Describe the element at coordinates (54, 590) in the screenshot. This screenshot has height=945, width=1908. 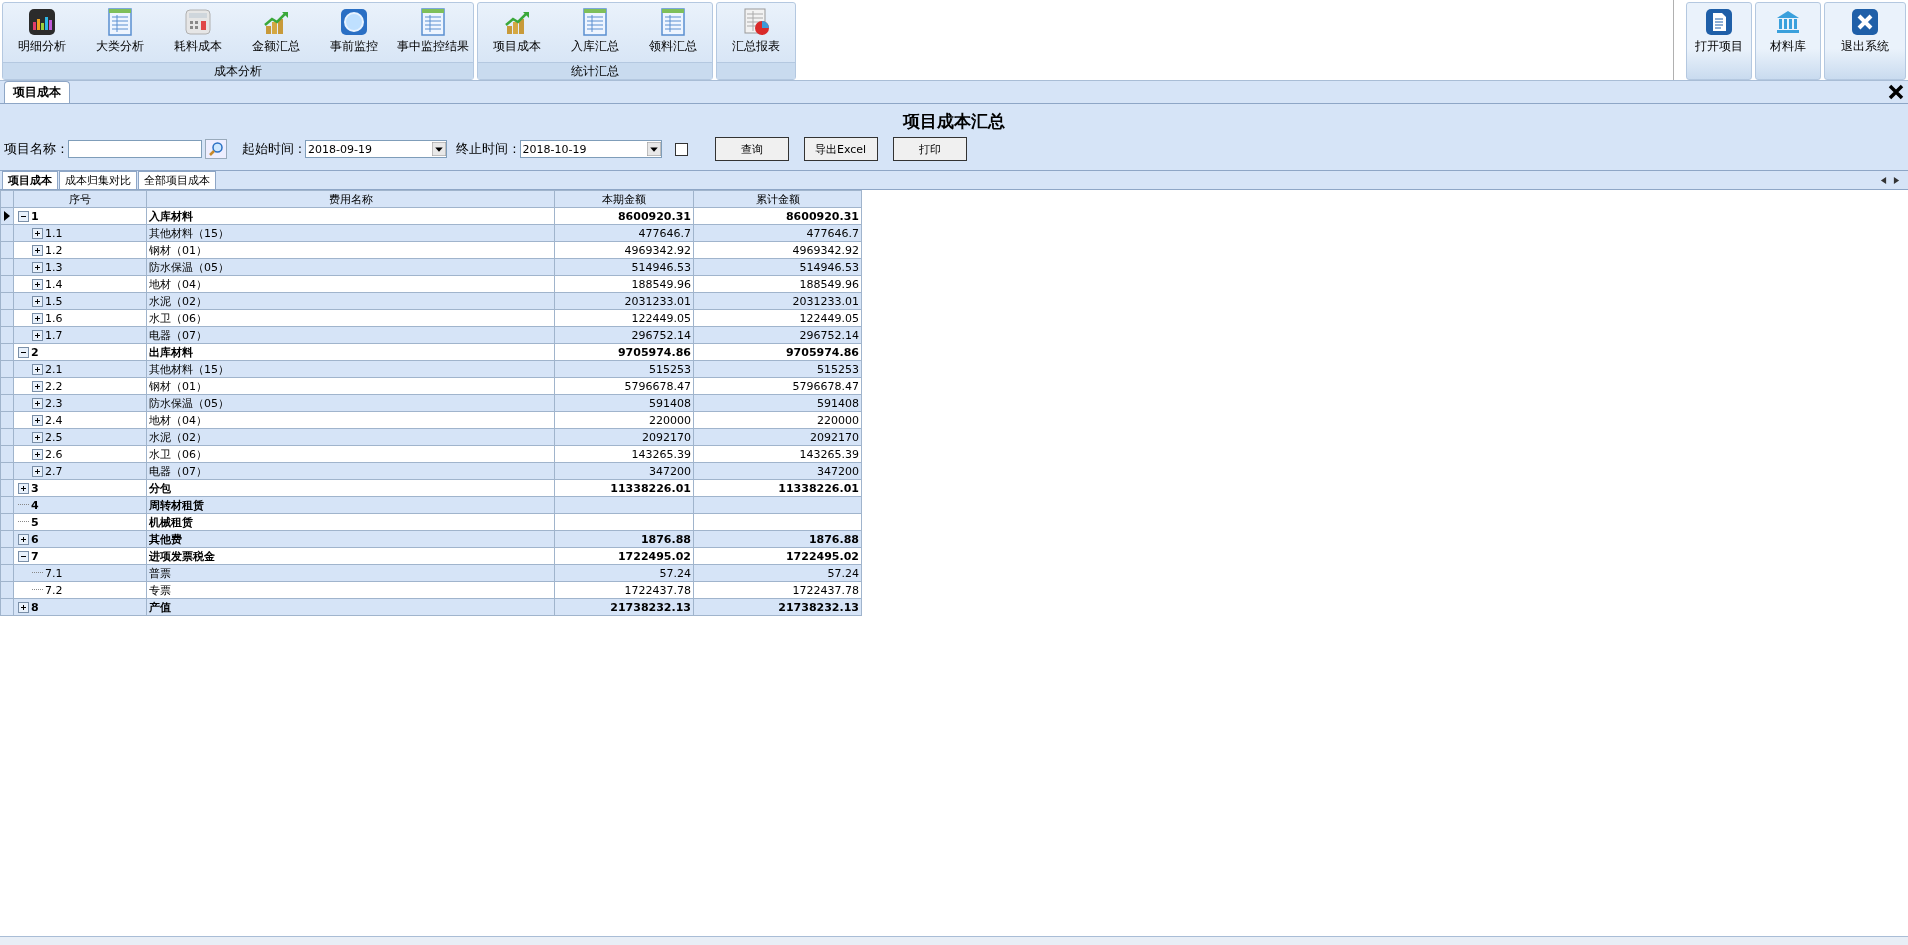
I see `table-cell: 7.2` at that location.